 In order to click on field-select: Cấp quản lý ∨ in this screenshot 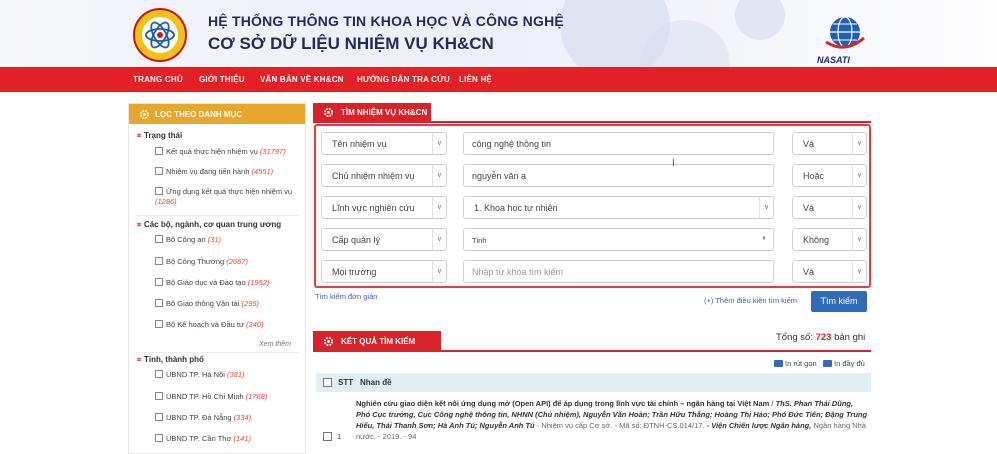, I will do `click(384, 239)`.